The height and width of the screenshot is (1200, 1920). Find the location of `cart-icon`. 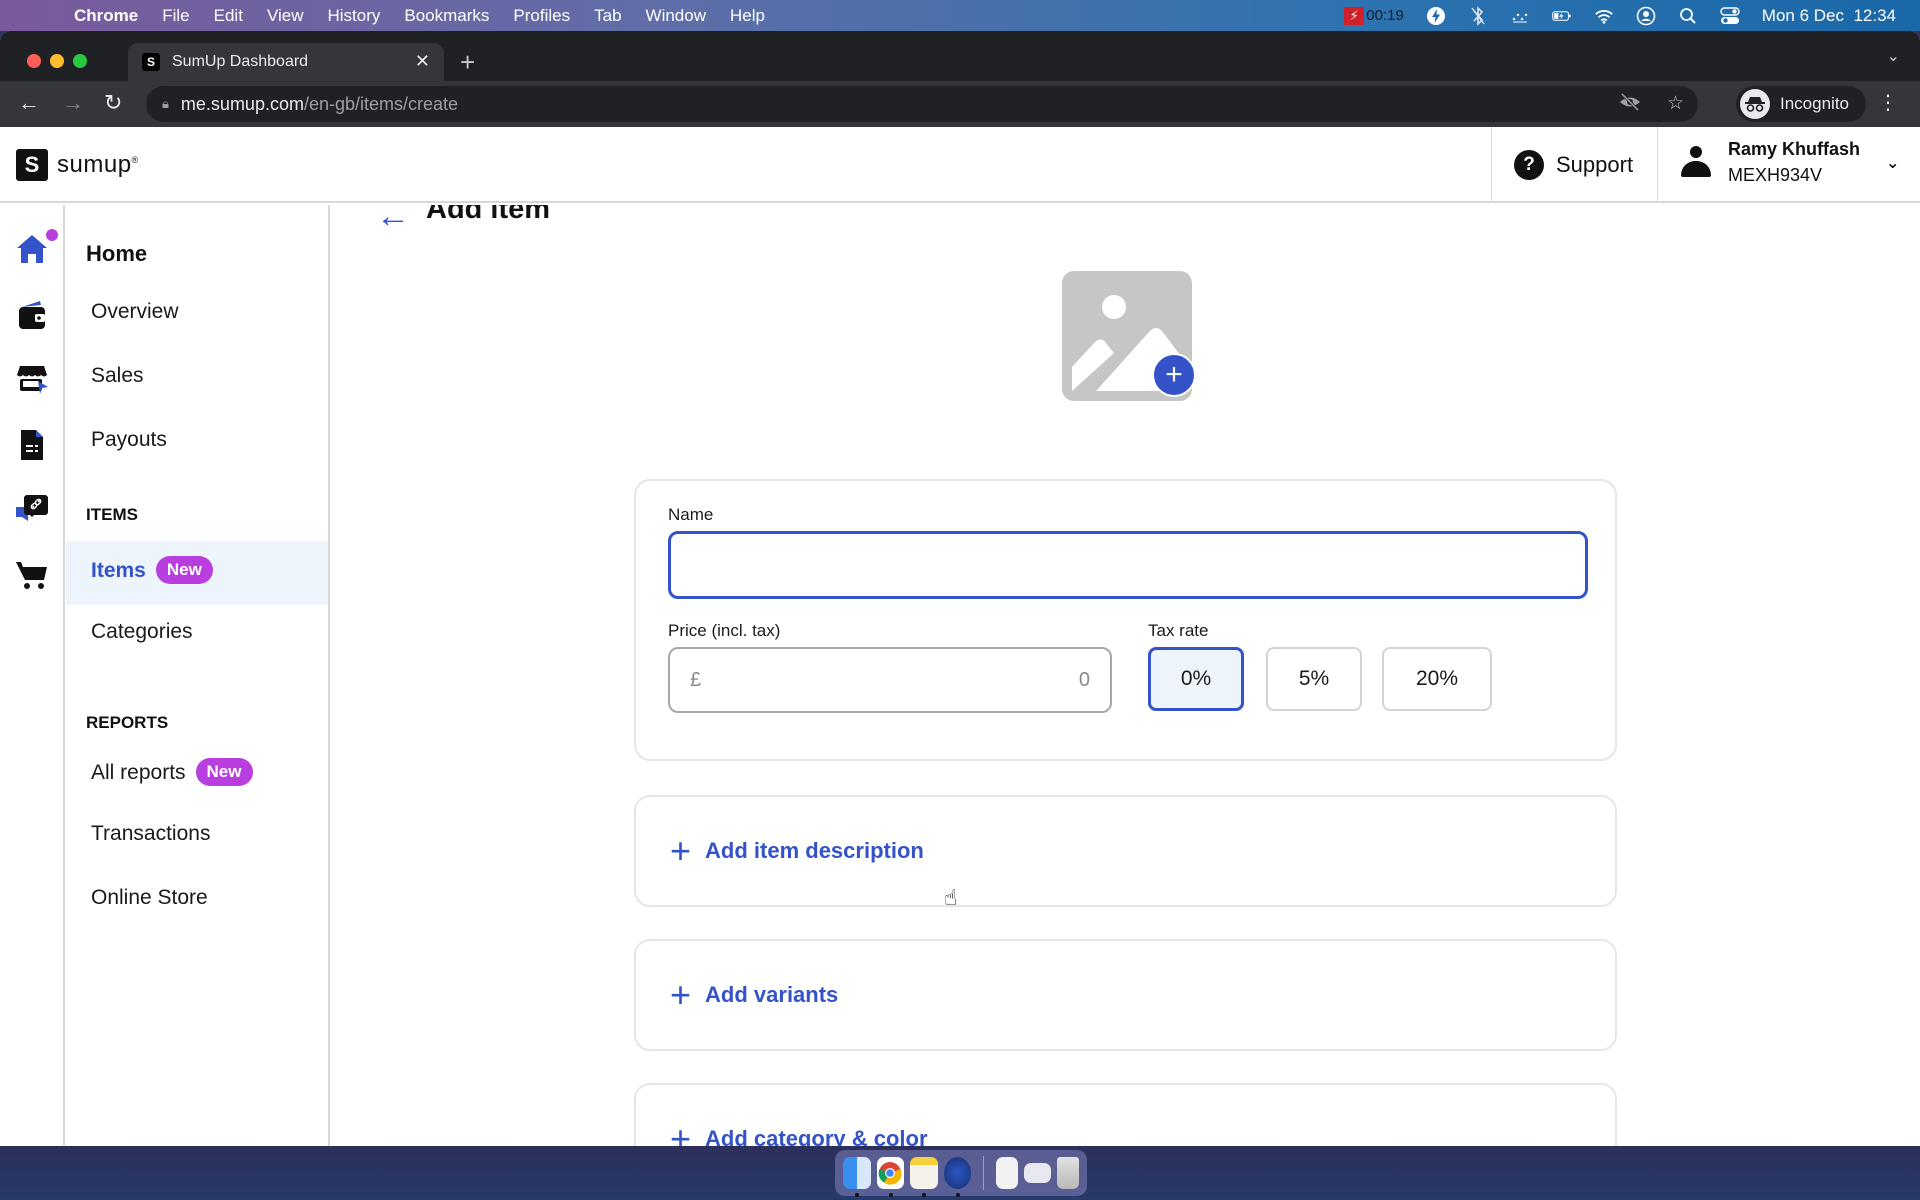

cart-icon is located at coordinates (32, 575).